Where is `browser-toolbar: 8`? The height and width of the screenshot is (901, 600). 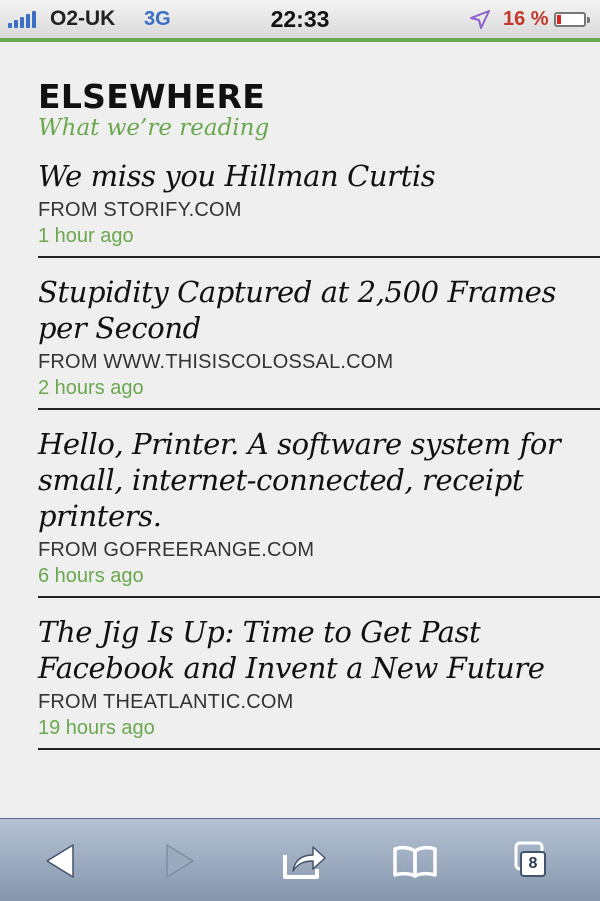 browser-toolbar: 8 is located at coordinates (300, 859).